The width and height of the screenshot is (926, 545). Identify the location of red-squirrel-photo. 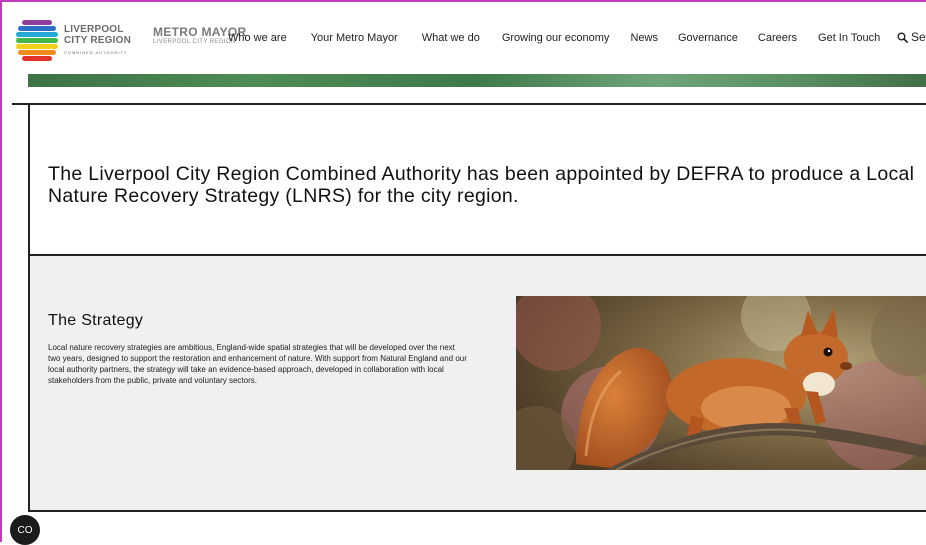
(721, 383).